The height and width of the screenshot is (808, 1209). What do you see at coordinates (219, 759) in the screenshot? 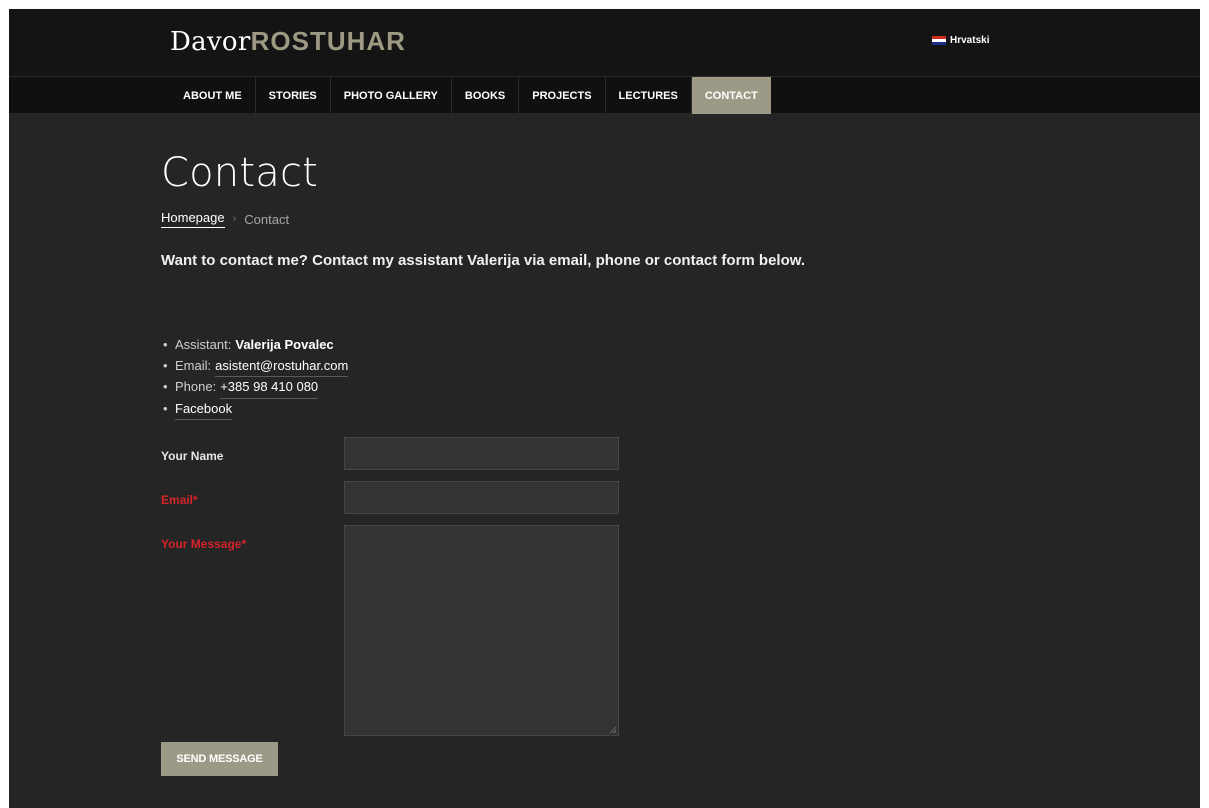
I see `send-message-button: SEND MESSAGE` at bounding box center [219, 759].